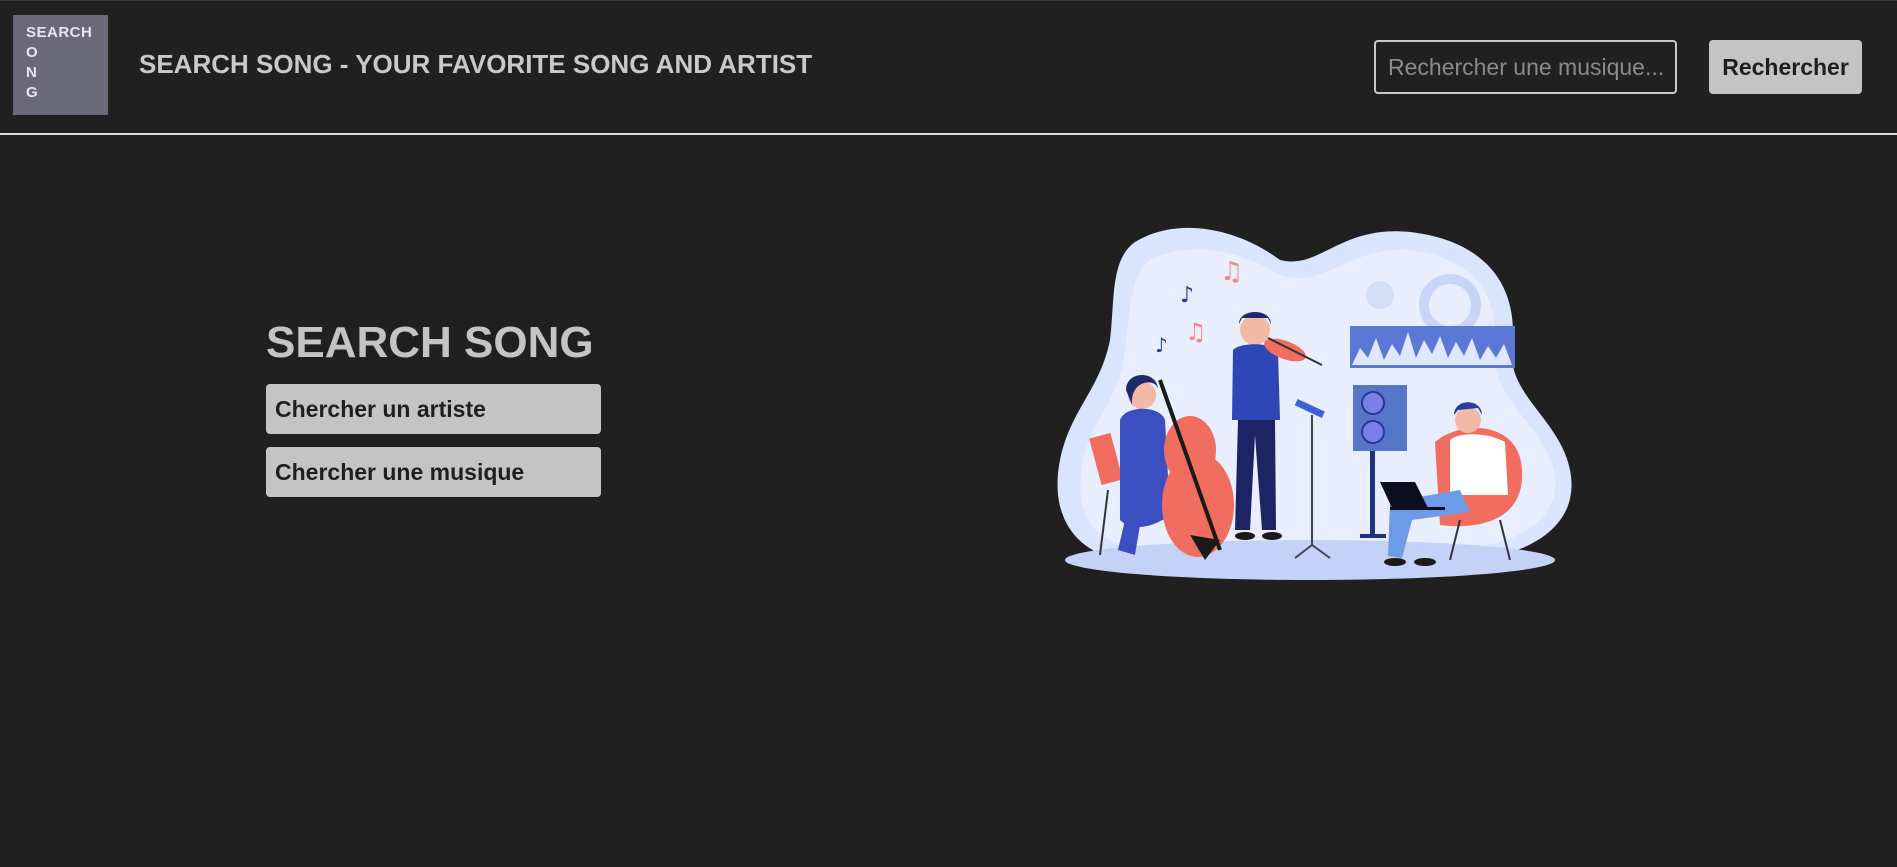 The image size is (1897, 867). What do you see at coordinates (1525, 67) in the screenshot?
I see `search-input` at bounding box center [1525, 67].